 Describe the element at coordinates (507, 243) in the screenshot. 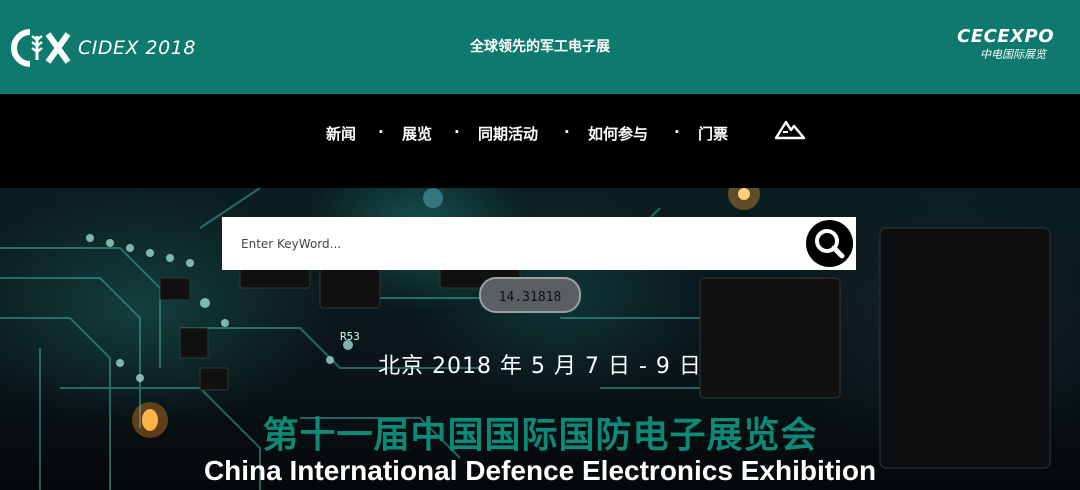

I see `search-input` at that location.